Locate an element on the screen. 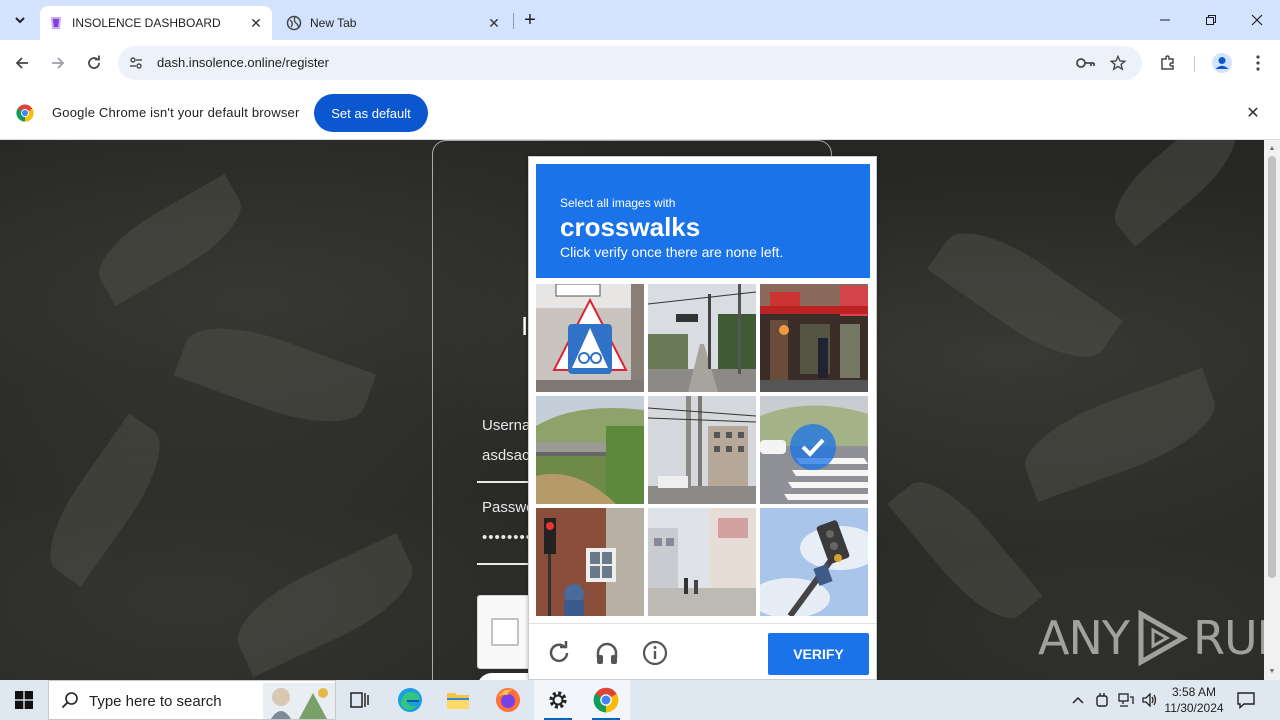 Image resolution: width=1280 pixels, height=720 pixels. address-bar: dash.insolence.online/register is located at coordinates (630, 63).